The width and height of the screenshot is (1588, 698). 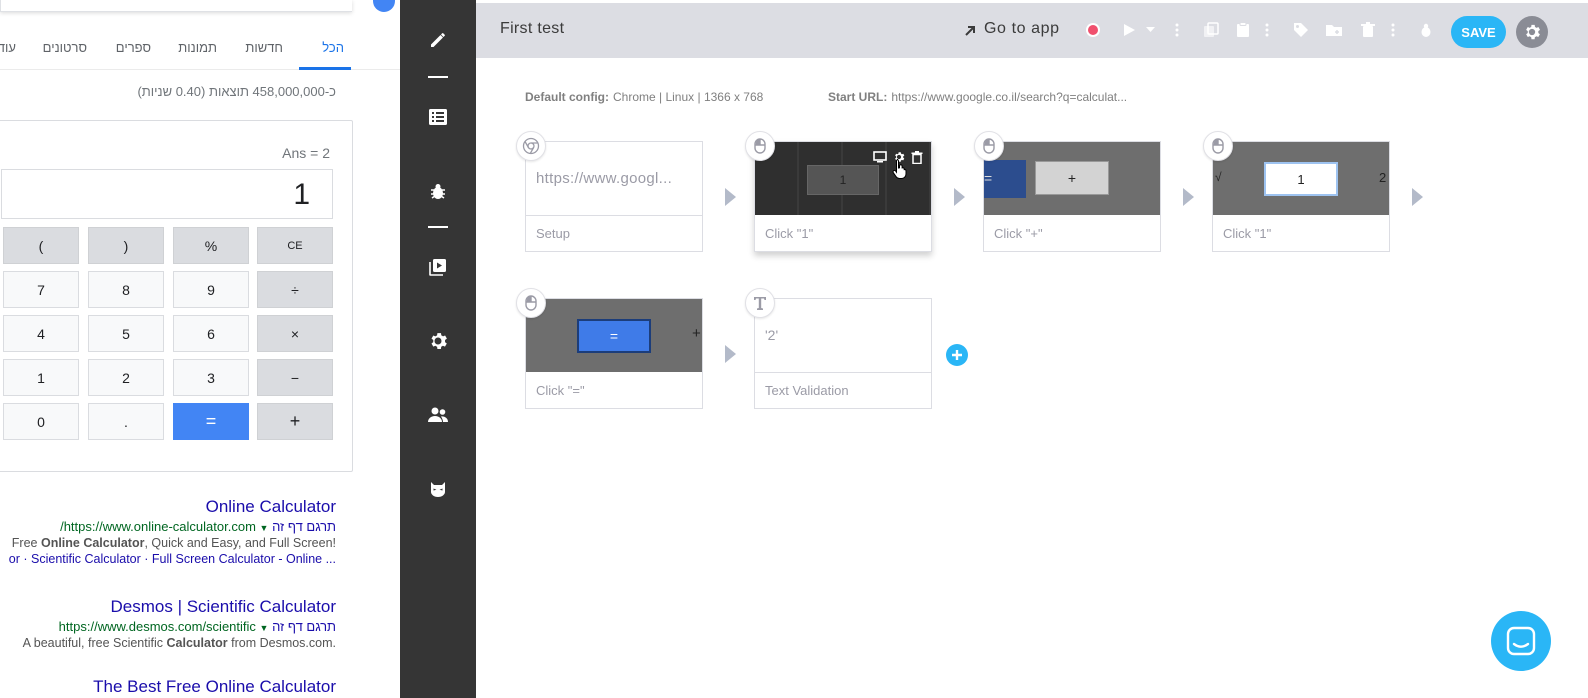 I want to click on calc-key-decimal: ., so click(x=126, y=421).